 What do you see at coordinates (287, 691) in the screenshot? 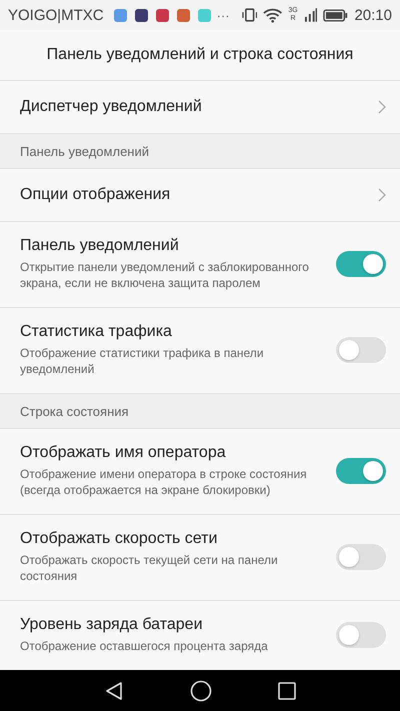
I see `recents-icon` at bounding box center [287, 691].